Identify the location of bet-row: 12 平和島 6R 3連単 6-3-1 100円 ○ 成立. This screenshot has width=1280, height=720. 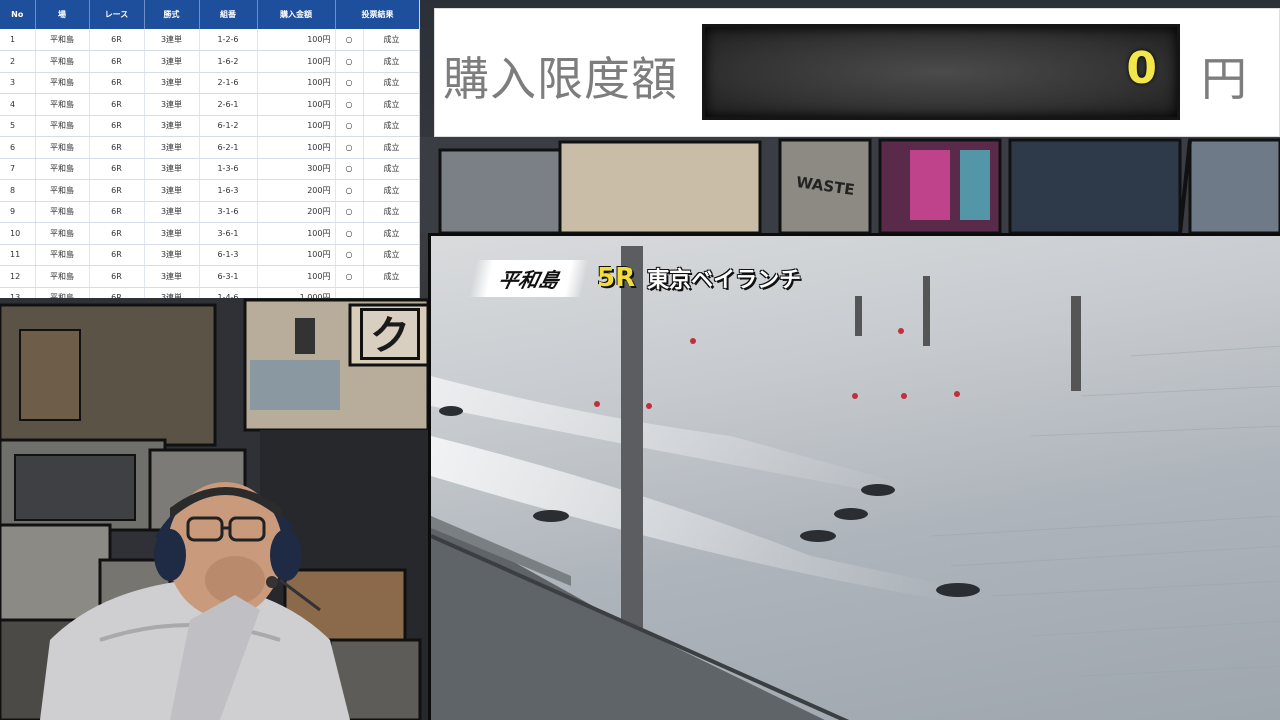
(209, 276).